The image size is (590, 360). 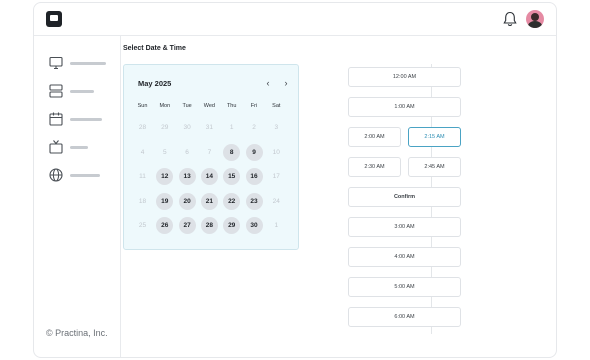 What do you see at coordinates (154, 48) in the screenshot?
I see `page-title: Select Date & Time` at bounding box center [154, 48].